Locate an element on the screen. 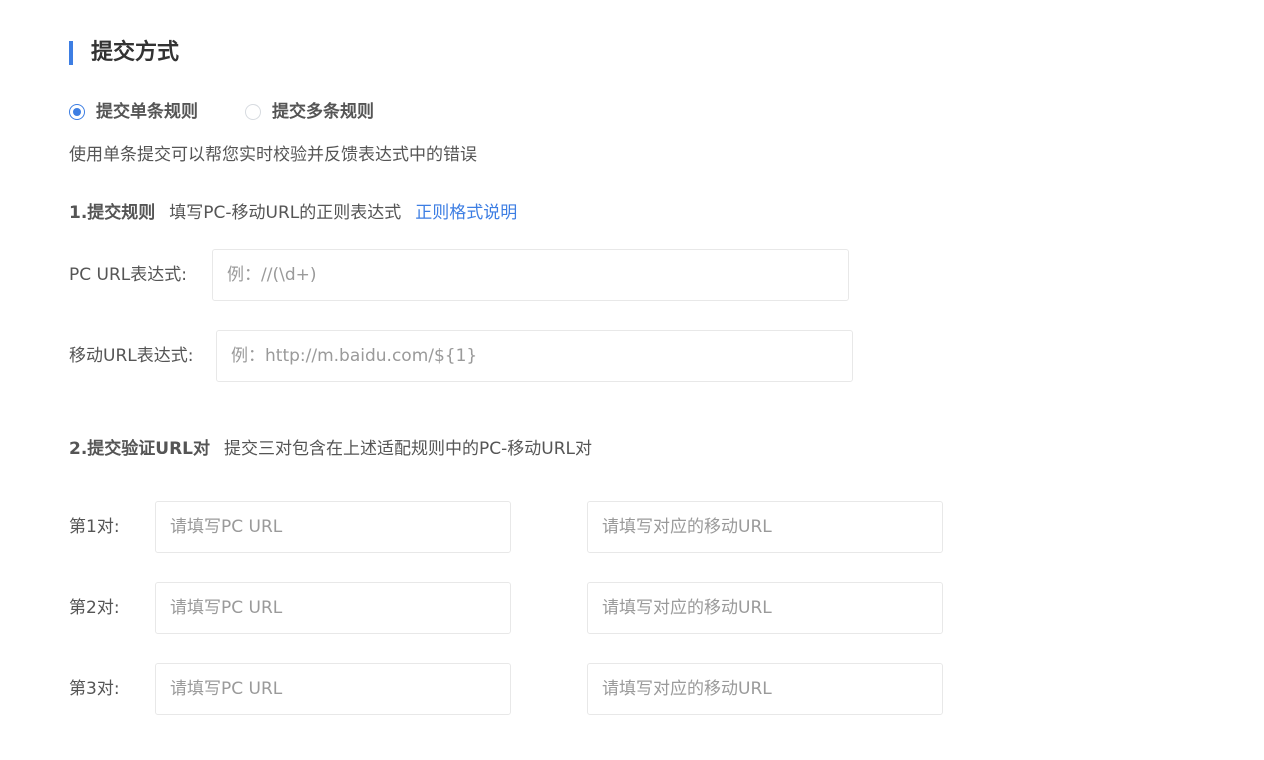 Image resolution: width=1264 pixels, height=760 pixels. step1-heading: 1.提交规则 填写PC-移动URL的正则表达式 正则格式说明 is located at coordinates (293, 213).